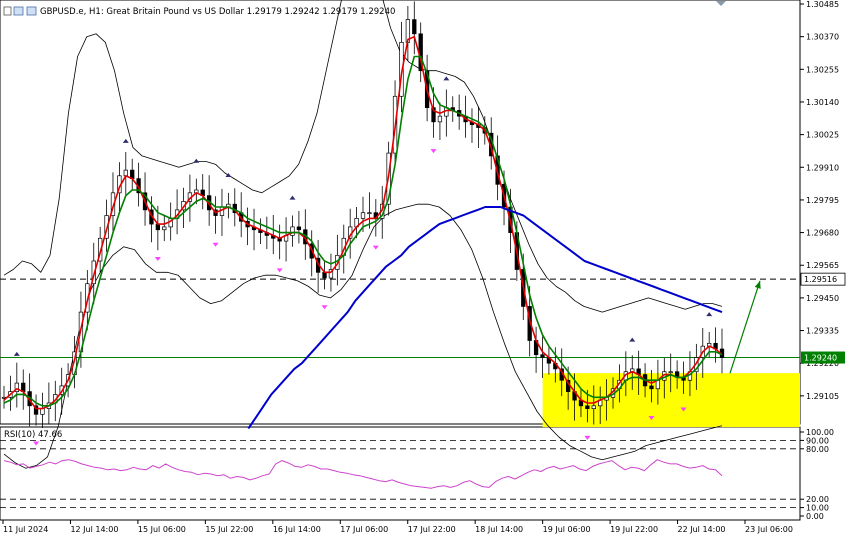 The height and width of the screenshot is (538, 853). I want to click on time-axis-label: 11 Jul 2024, so click(25, 529).